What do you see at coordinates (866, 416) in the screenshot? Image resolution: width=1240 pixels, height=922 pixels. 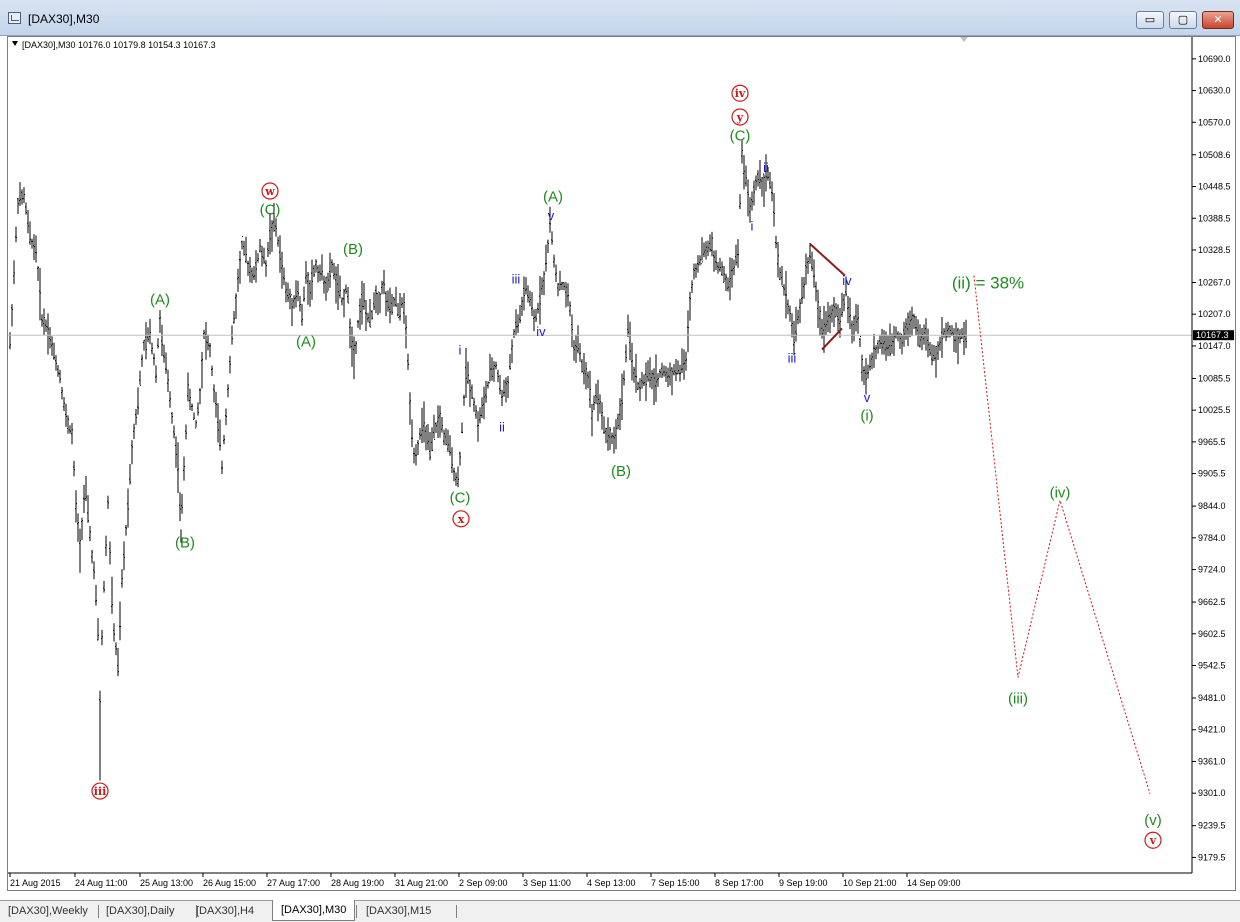 I see `wave-label: (i)` at bounding box center [866, 416].